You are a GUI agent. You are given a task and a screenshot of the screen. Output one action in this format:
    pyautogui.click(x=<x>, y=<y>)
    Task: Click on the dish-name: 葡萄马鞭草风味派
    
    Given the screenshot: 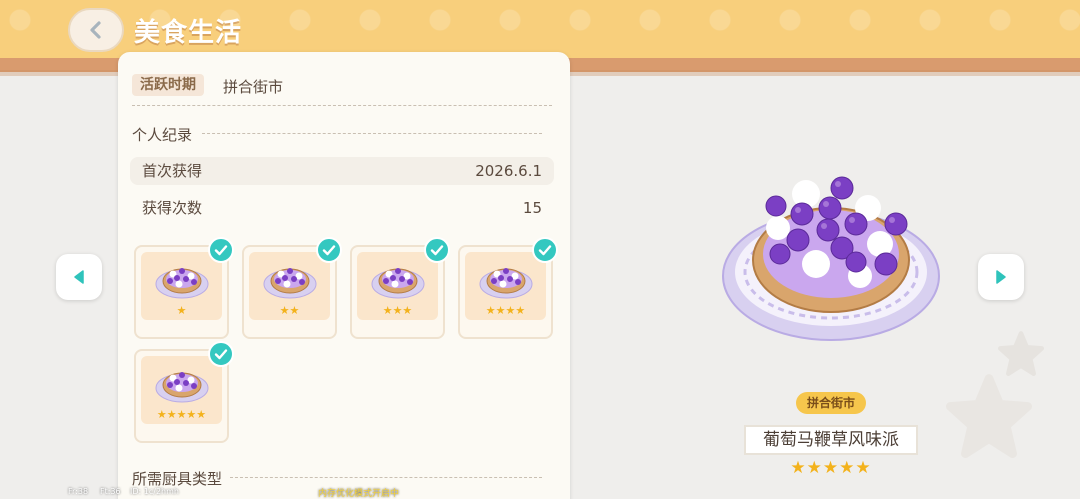 What is the action you would take?
    pyautogui.click(x=831, y=440)
    